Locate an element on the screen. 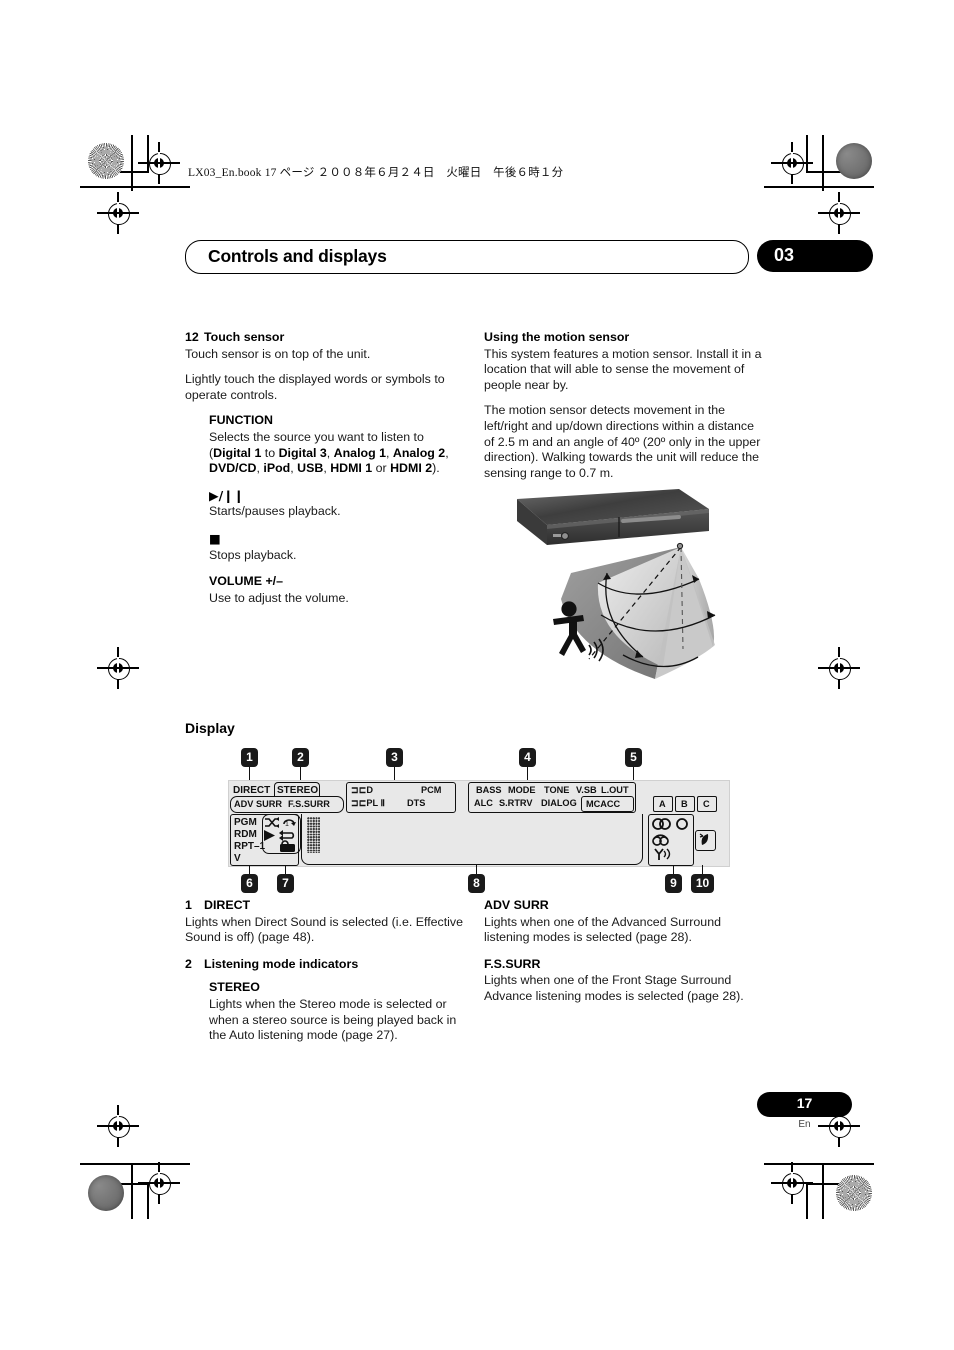  display-section-heading: Display is located at coordinates (210, 728).